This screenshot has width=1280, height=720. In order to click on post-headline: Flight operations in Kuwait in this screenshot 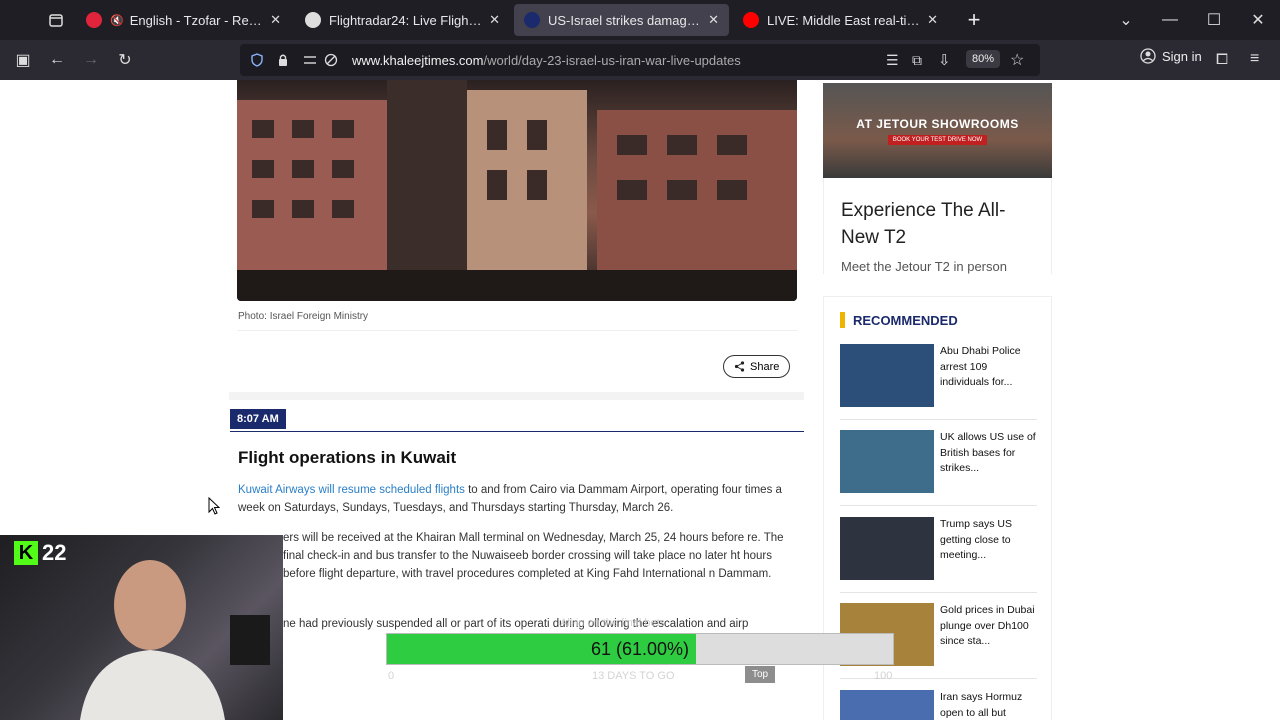, I will do `click(347, 457)`.